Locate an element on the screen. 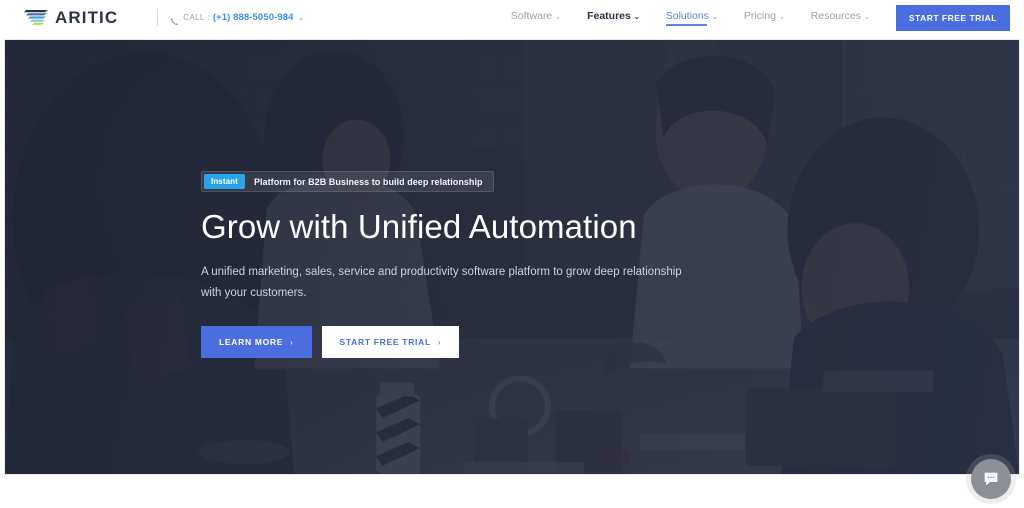 This screenshot has height=508, width=1024. phone-icon is located at coordinates (174, 19).